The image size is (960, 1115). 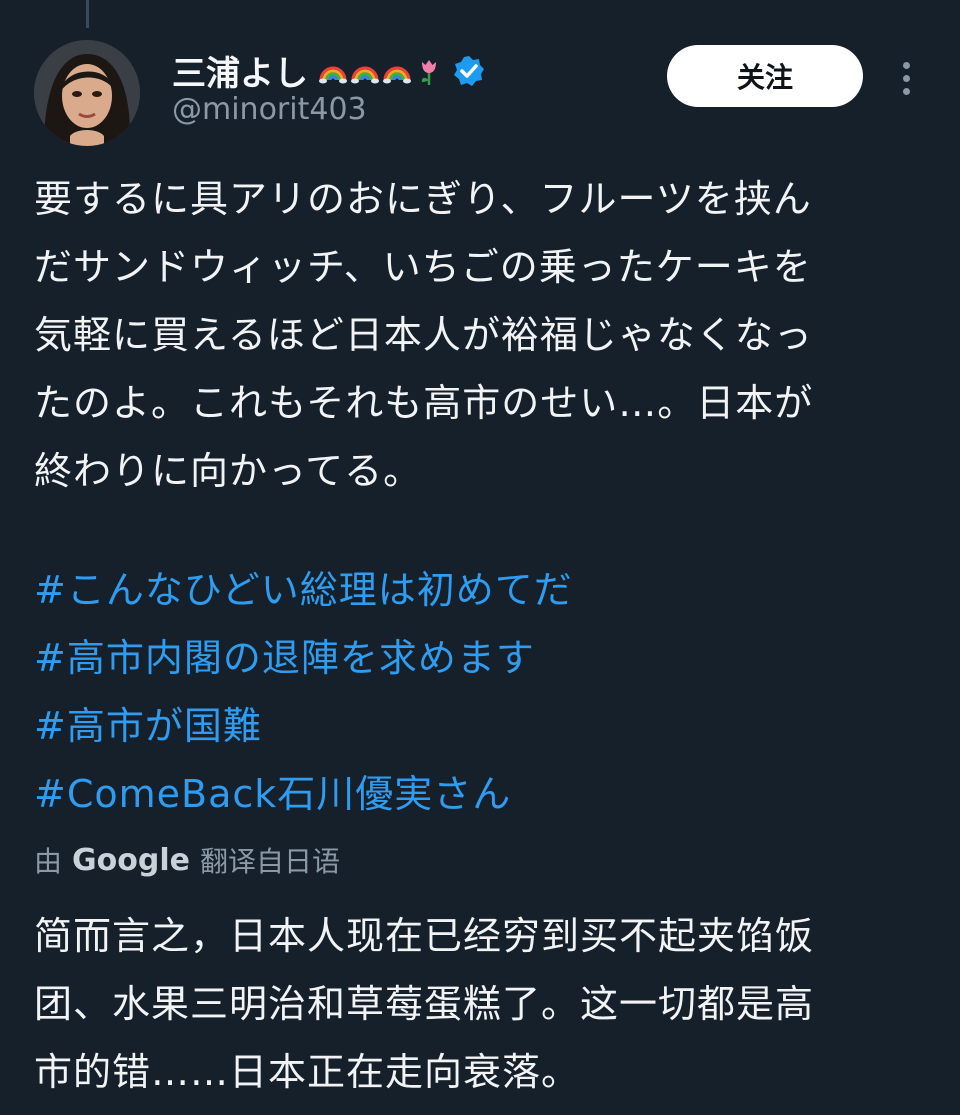 I want to click on avatar-portrait-icon, so click(x=87, y=93).